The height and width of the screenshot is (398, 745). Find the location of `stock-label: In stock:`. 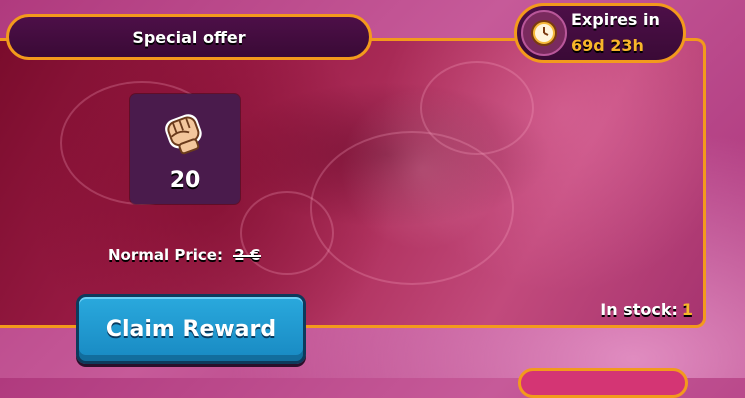

stock-label: In stock: is located at coordinates (639, 309).